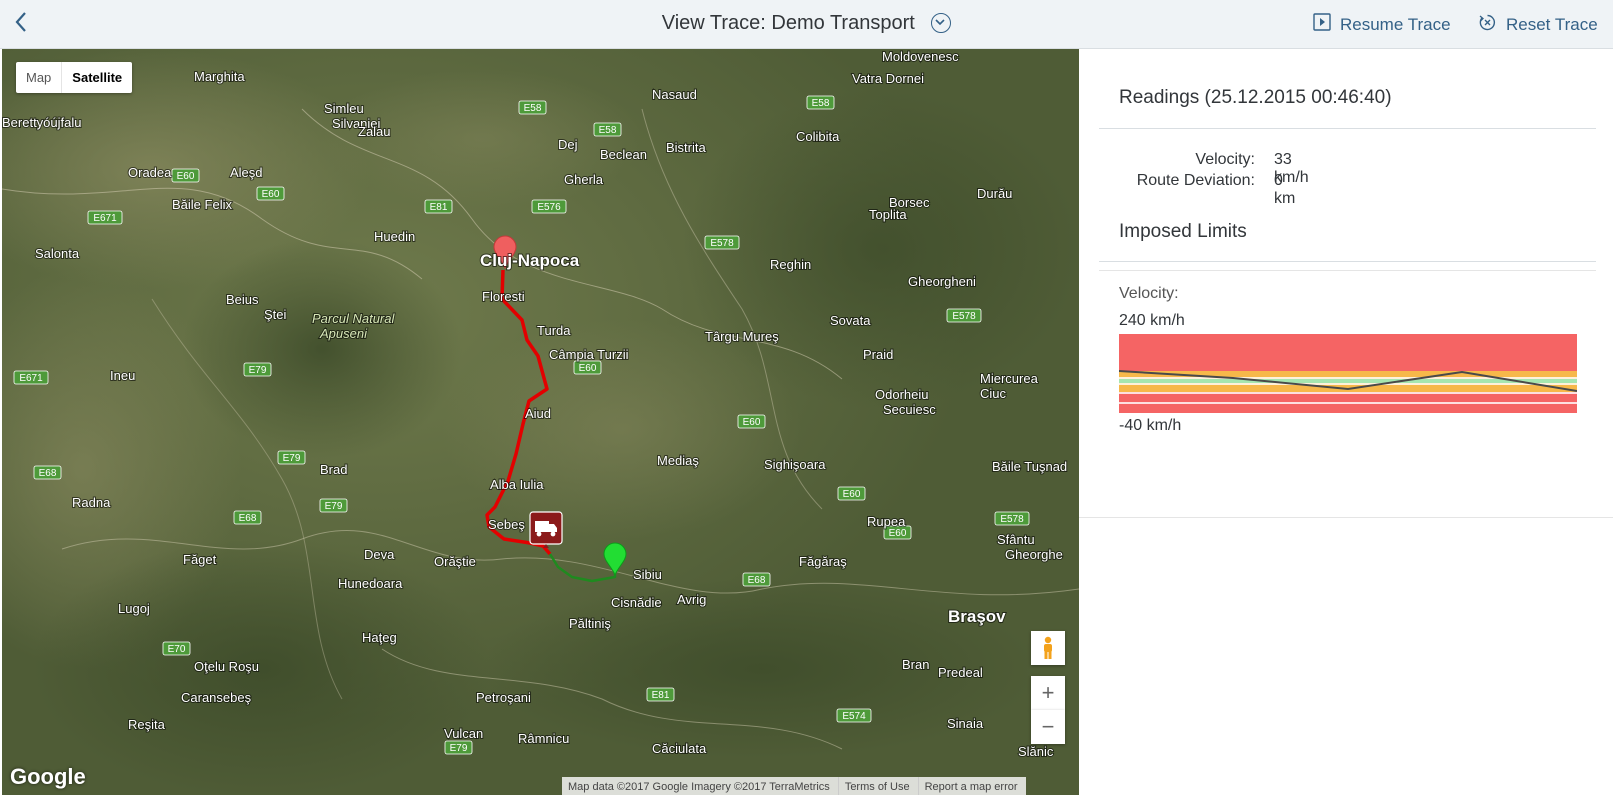  What do you see at coordinates (503, 697) in the screenshot?
I see `place-label: Petroşani` at bounding box center [503, 697].